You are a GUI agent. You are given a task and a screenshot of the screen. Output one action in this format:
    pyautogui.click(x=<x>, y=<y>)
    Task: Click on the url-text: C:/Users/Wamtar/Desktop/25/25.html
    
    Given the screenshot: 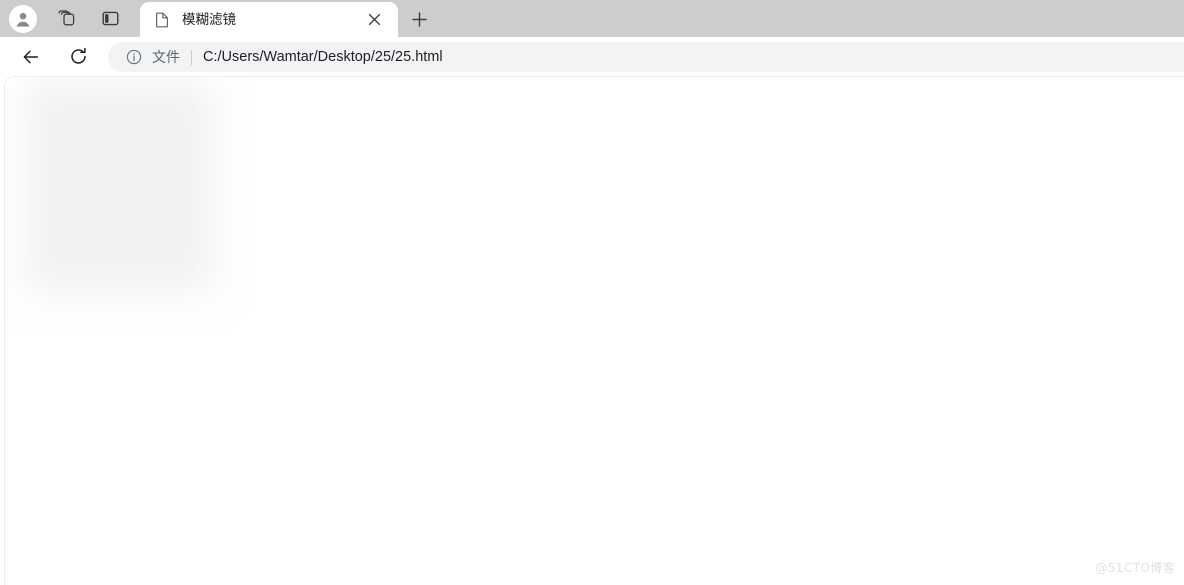 What is the action you would take?
    pyautogui.click(x=323, y=57)
    